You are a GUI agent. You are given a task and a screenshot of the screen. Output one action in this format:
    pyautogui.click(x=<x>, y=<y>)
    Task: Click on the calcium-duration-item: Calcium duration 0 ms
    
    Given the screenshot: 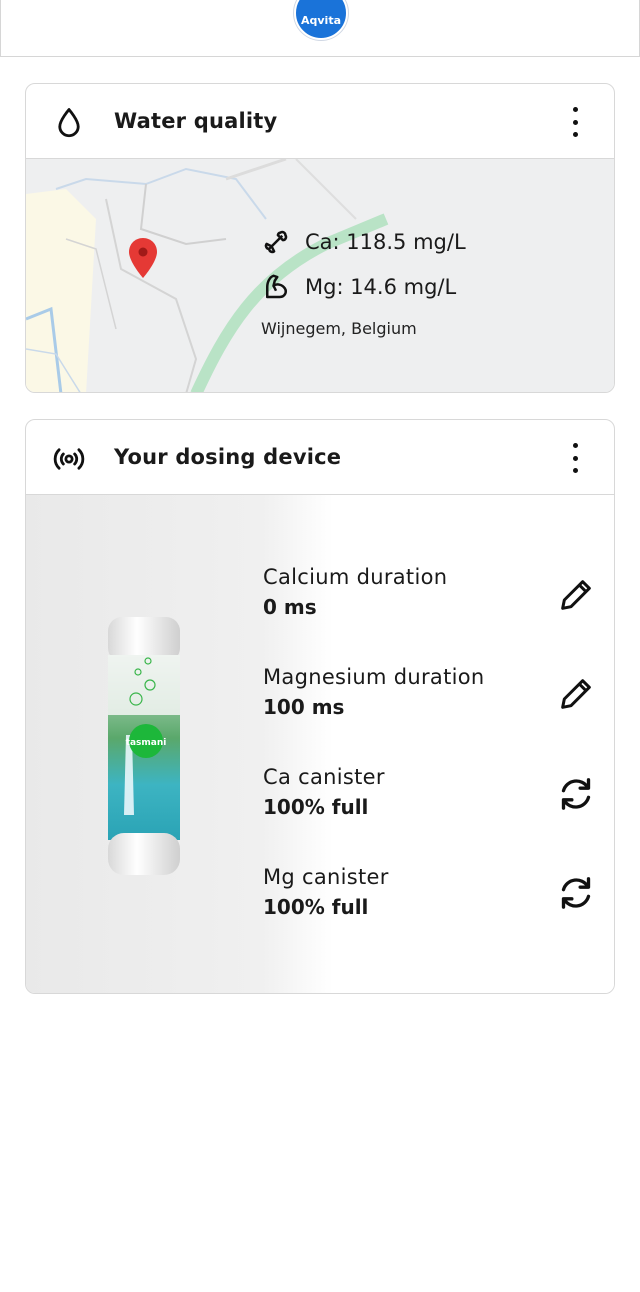 What is the action you would take?
    pyautogui.click(x=374, y=615)
    